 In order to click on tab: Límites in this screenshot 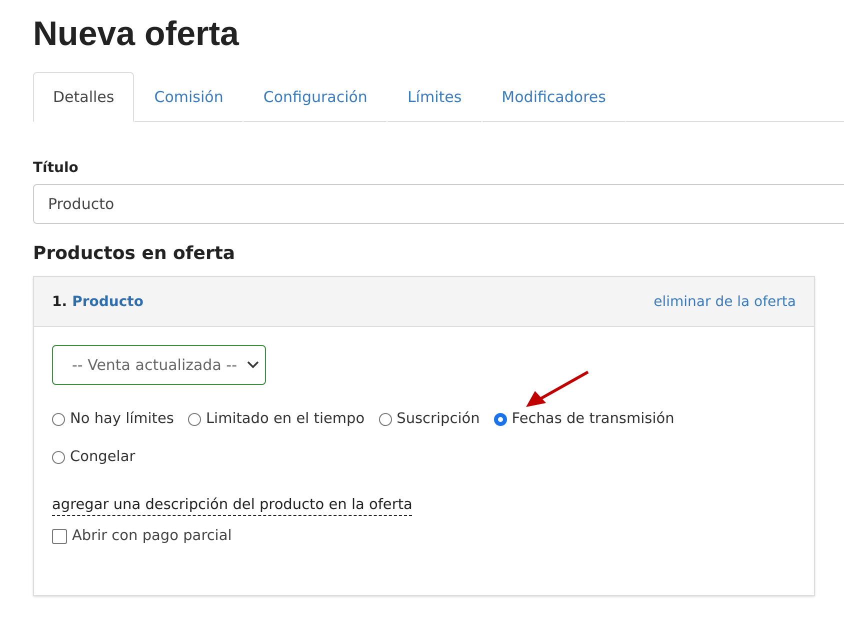, I will do `click(434, 97)`.